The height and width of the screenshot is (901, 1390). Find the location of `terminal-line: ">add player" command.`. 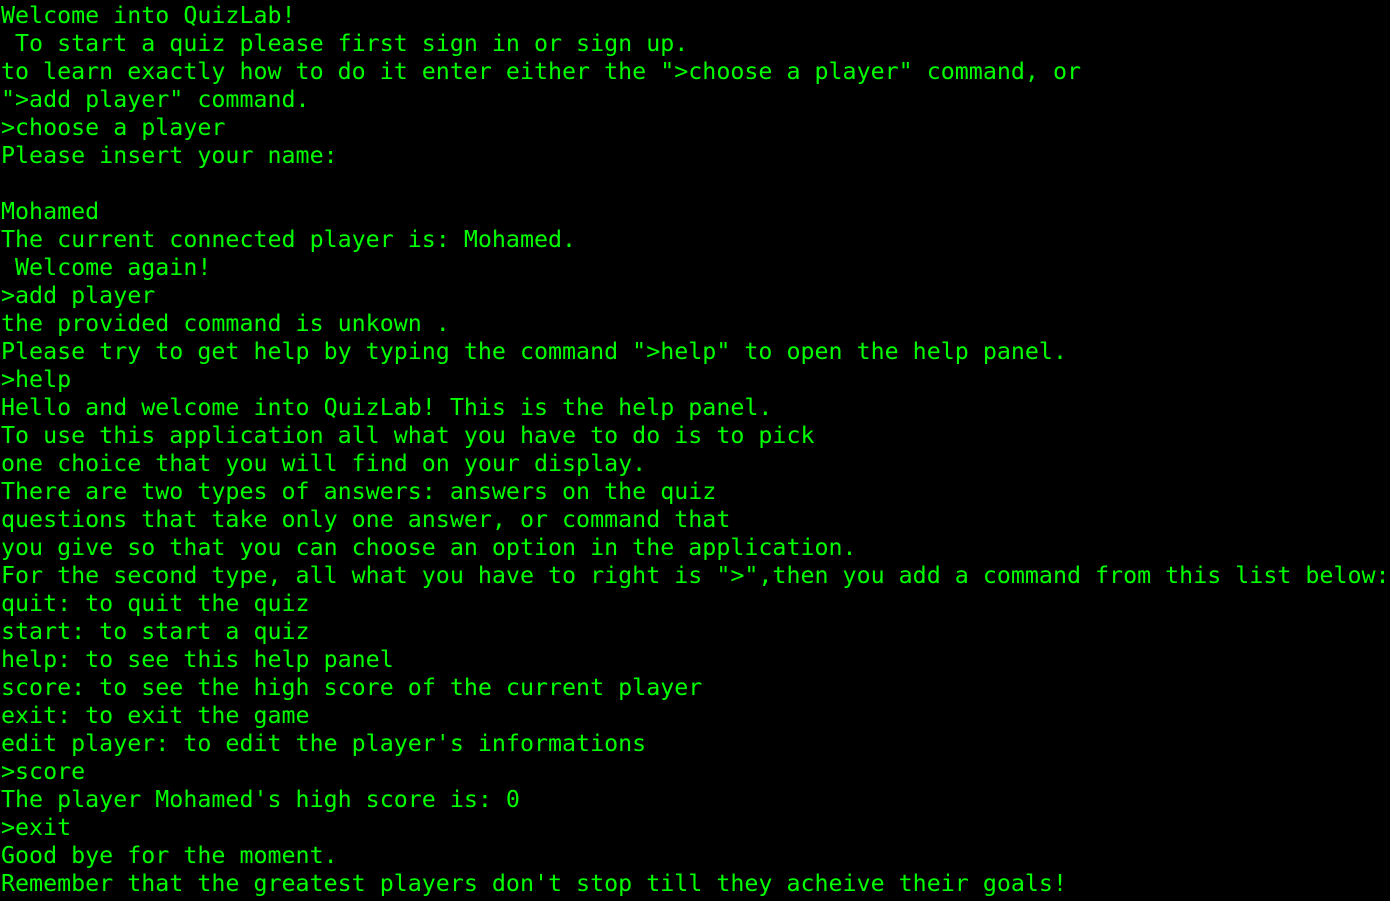

terminal-line: ">add player" command. is located at coordinates (155, 99).